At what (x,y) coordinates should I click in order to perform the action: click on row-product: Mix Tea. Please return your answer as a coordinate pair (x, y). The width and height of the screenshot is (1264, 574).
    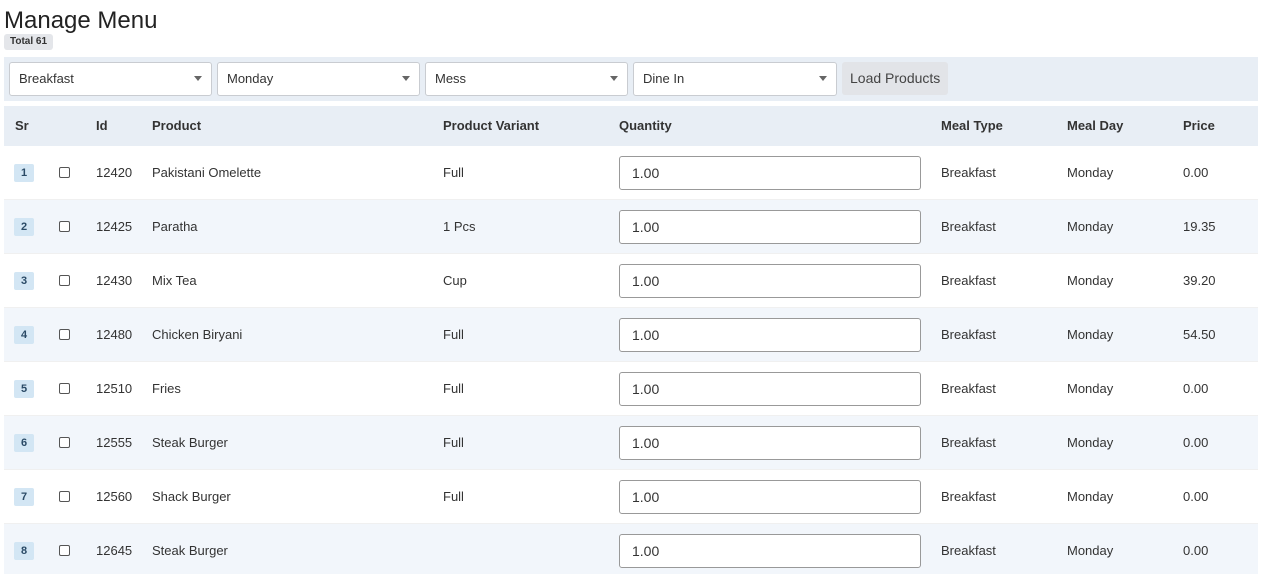
    Looking at the image, I should click on (174, 280).